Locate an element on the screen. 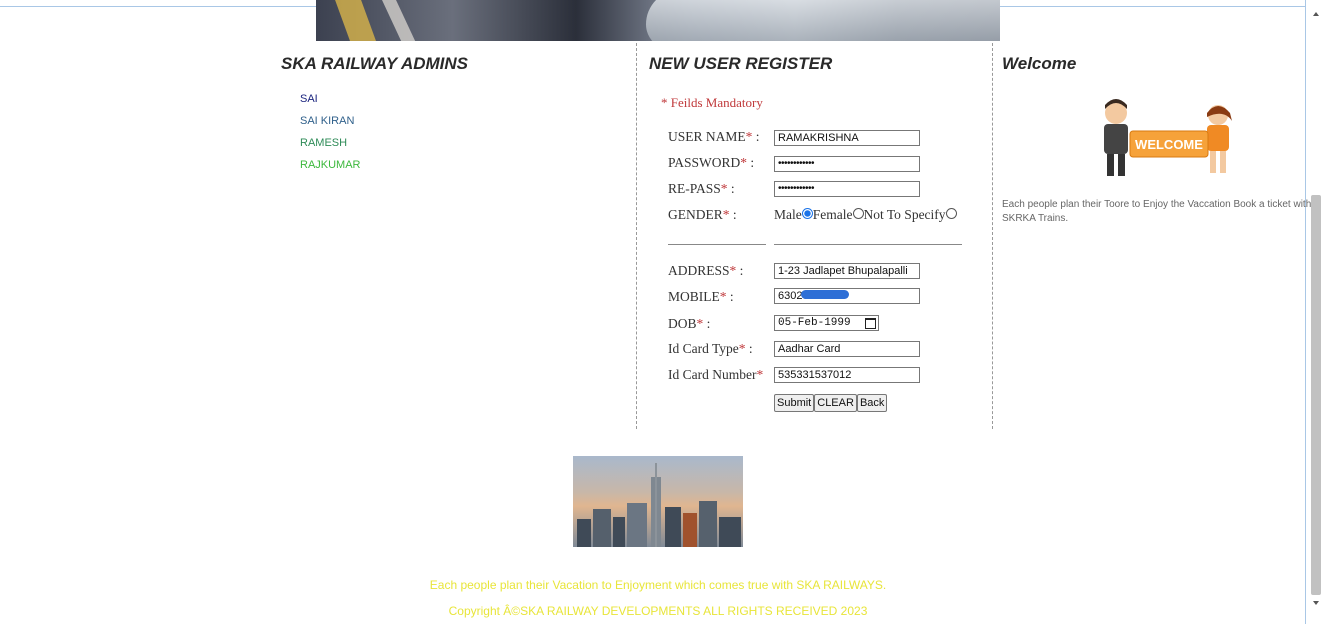  admin-link: RAMESH is located at coordinates (330, 148).